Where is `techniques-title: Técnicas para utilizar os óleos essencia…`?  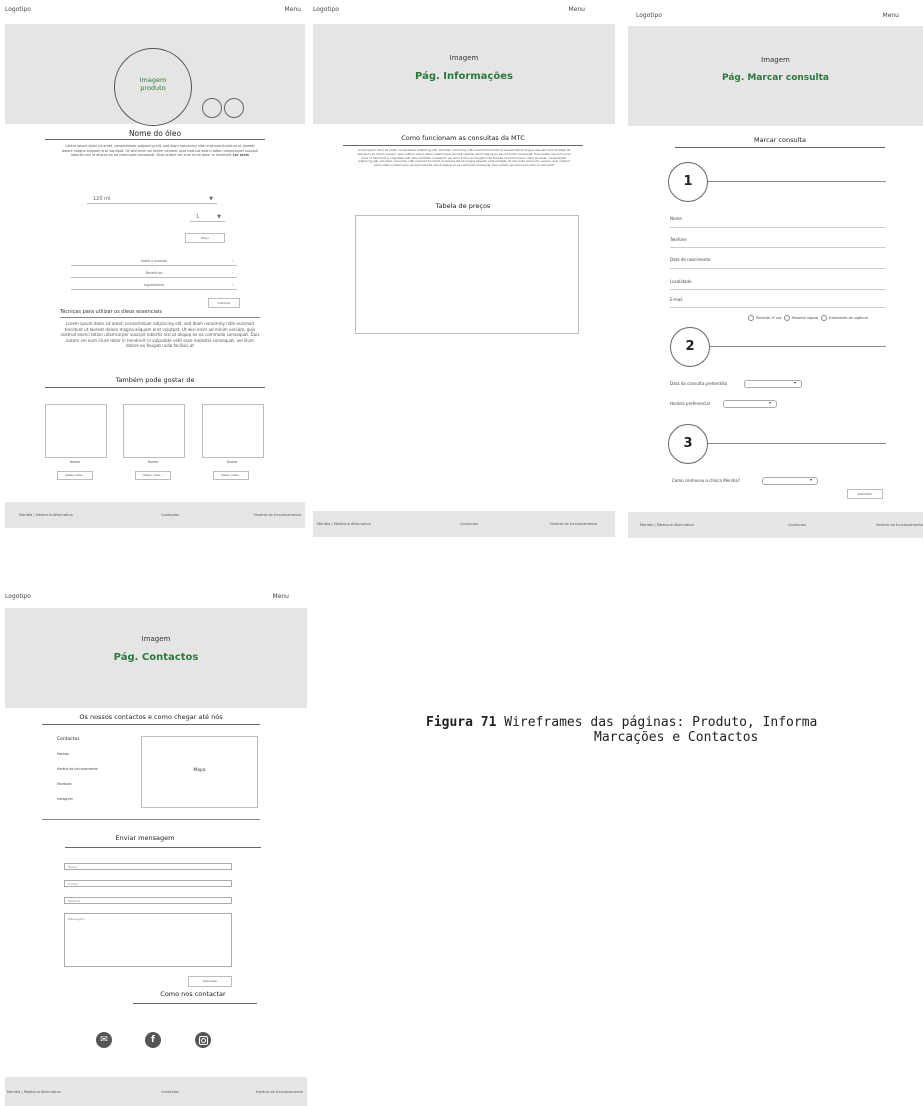 techniques-title: Técnicas para utilizar os óleos essencia… is located at coordinates (111, 312).